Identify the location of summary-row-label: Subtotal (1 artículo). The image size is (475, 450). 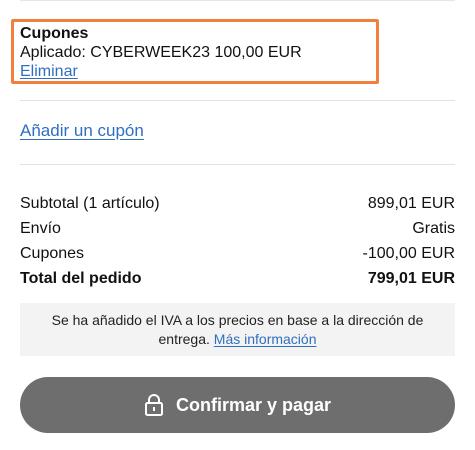
(90, 203).